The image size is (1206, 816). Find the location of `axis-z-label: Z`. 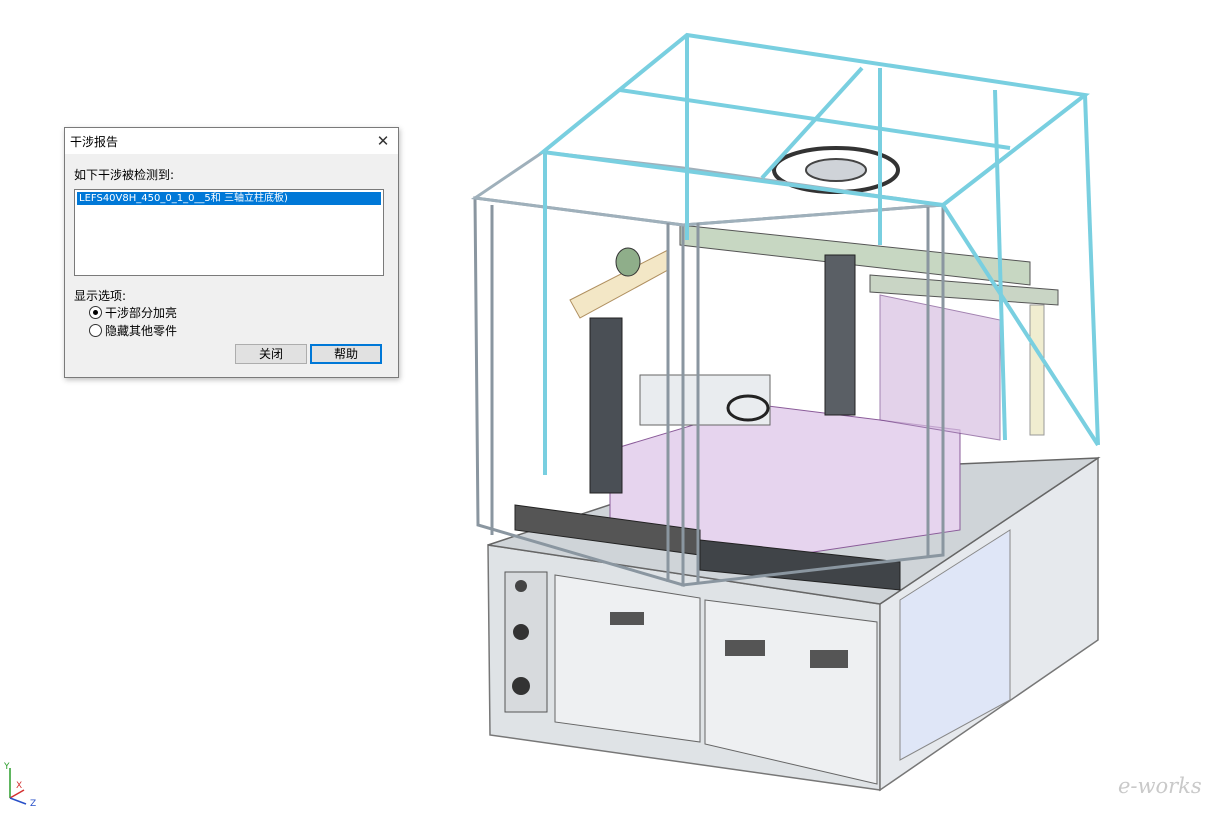

axis-z-label: Z is located at coordinates (33, 803).